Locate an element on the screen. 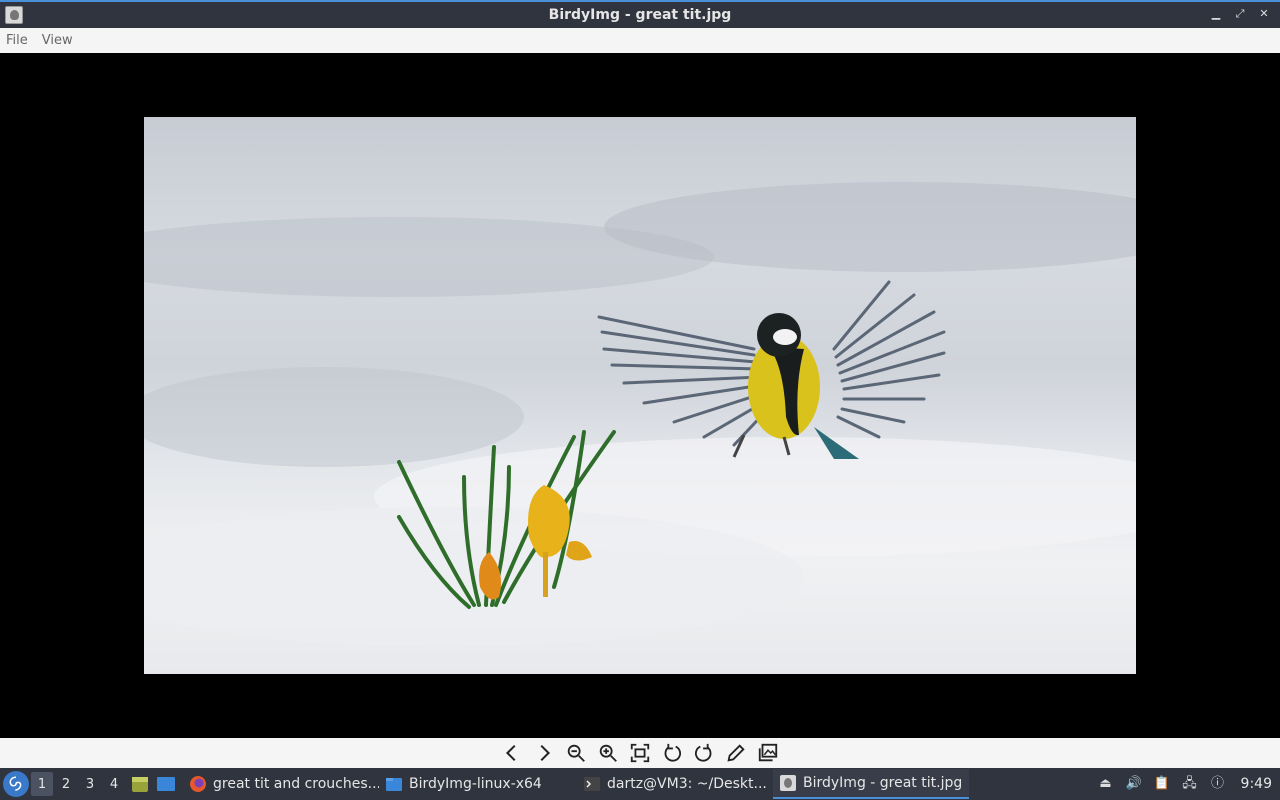  prev-arrow-icon is located at coordinates (512, 753).